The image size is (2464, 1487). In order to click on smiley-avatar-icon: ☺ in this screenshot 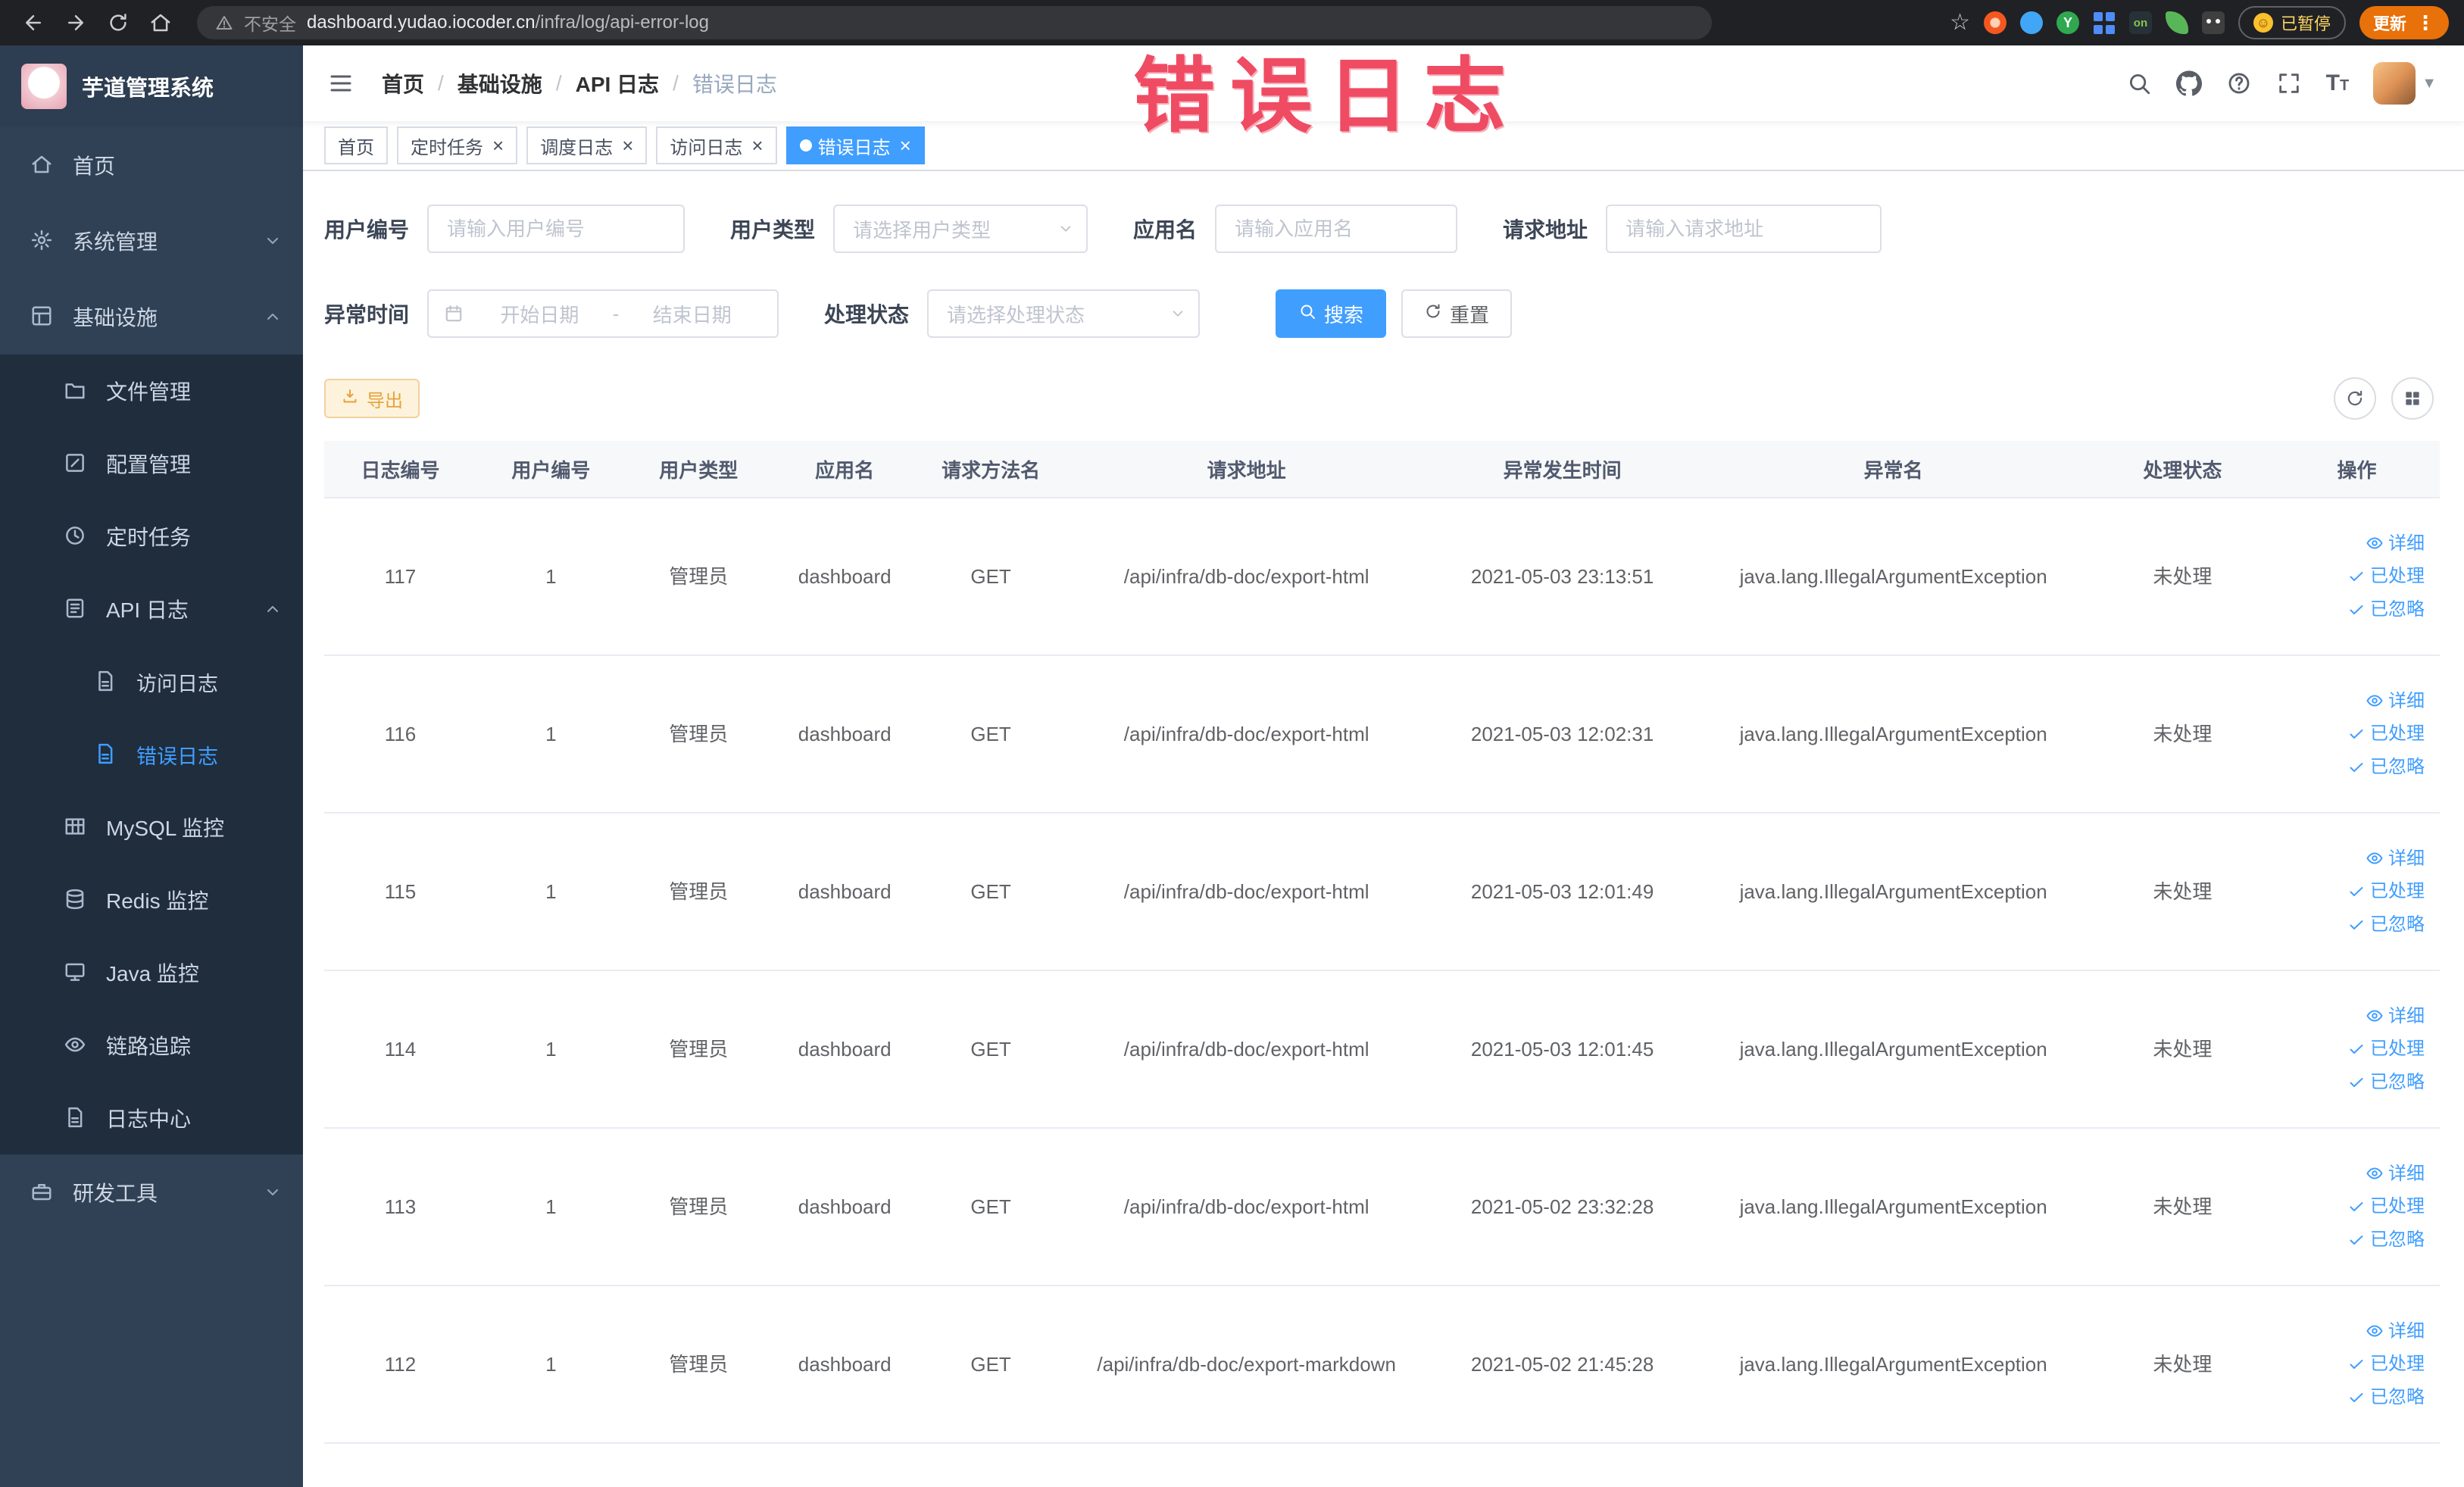, I will do `click(2263, 23)`.